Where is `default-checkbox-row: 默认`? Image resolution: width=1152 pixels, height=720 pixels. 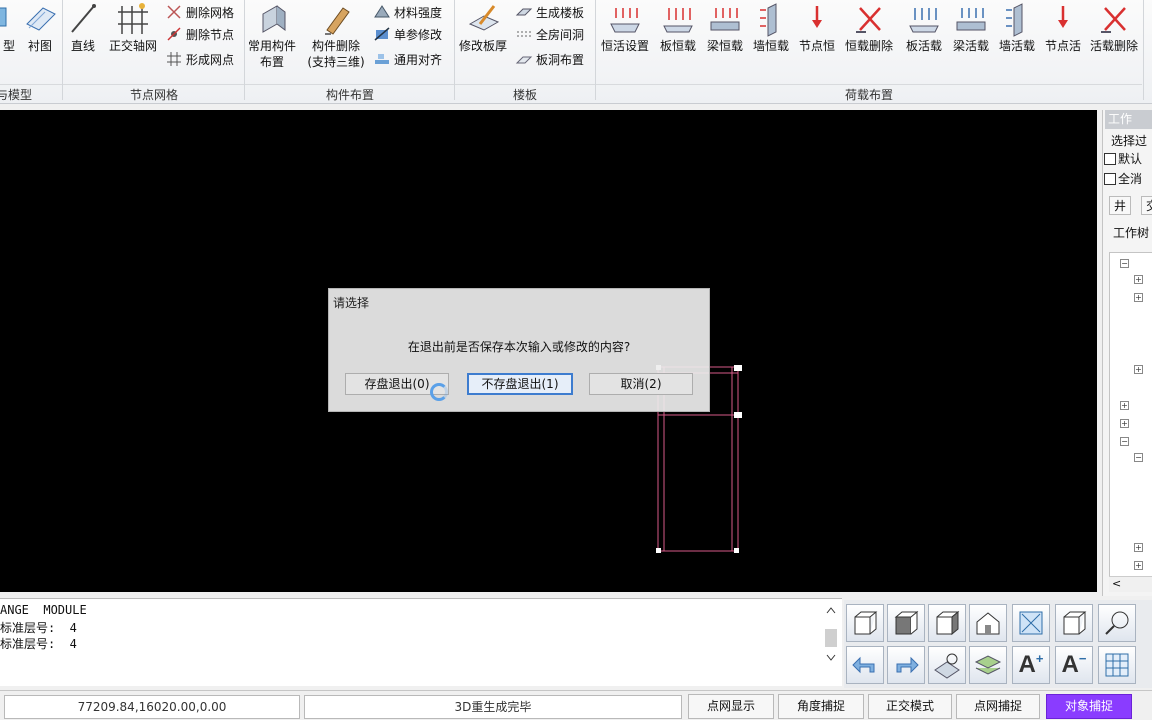
default-checkbox-row: 默认 is located at coordinates (1123, 158).